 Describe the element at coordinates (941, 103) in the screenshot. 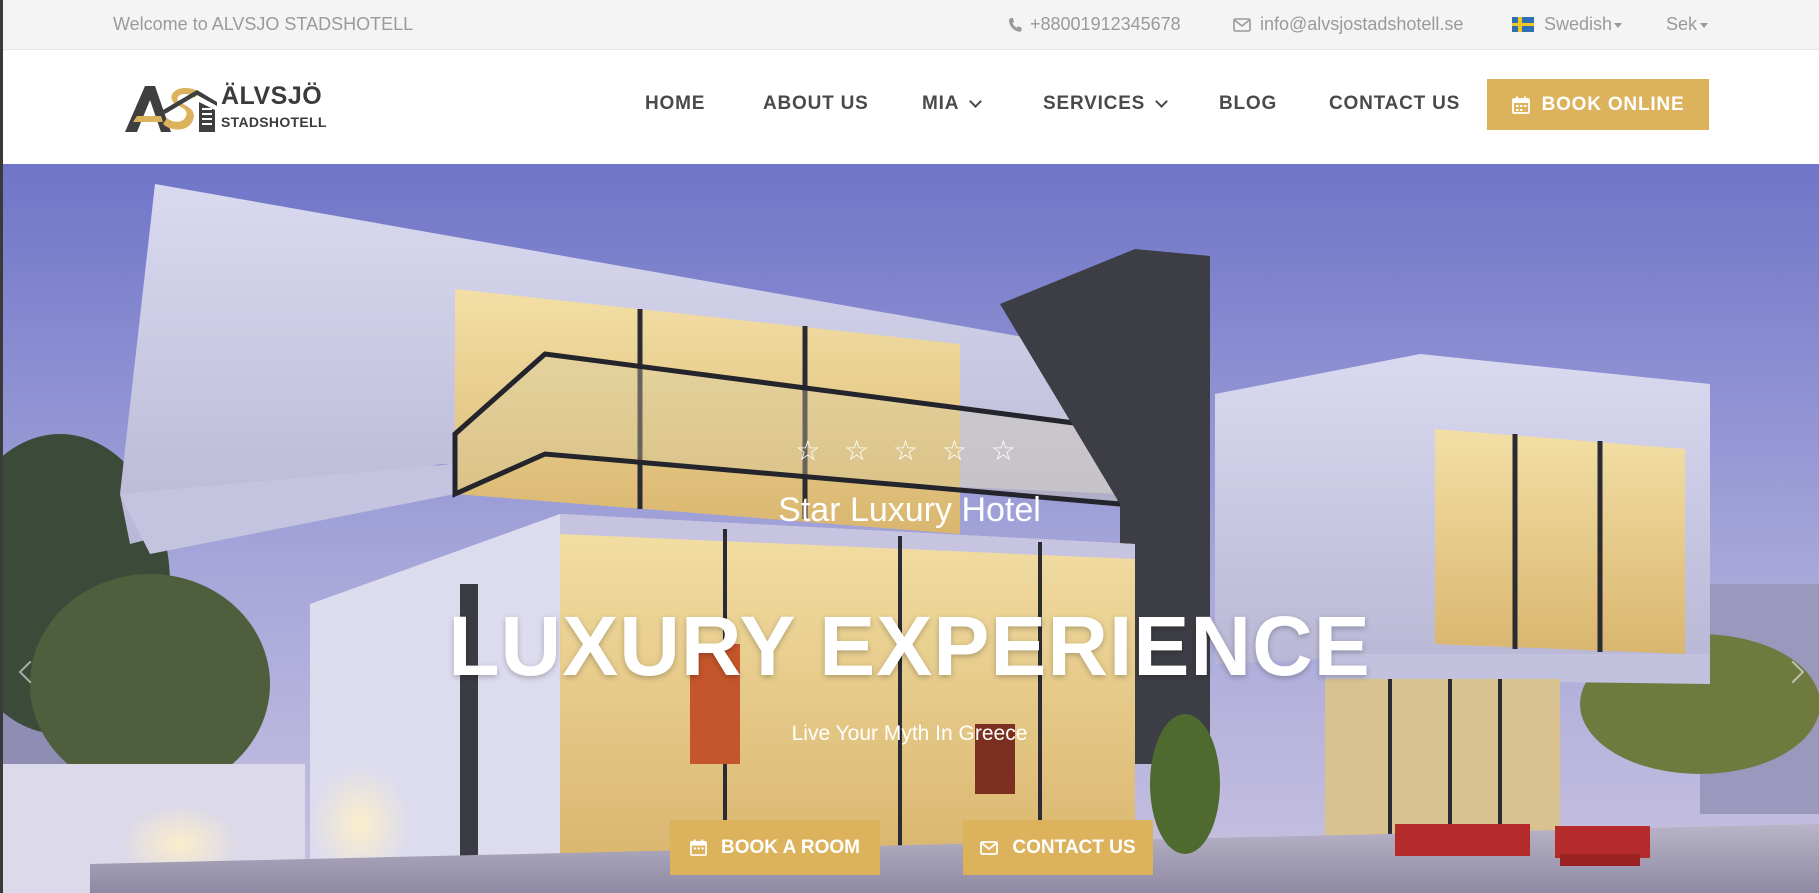

I see `nav-label: MIA` at that location.